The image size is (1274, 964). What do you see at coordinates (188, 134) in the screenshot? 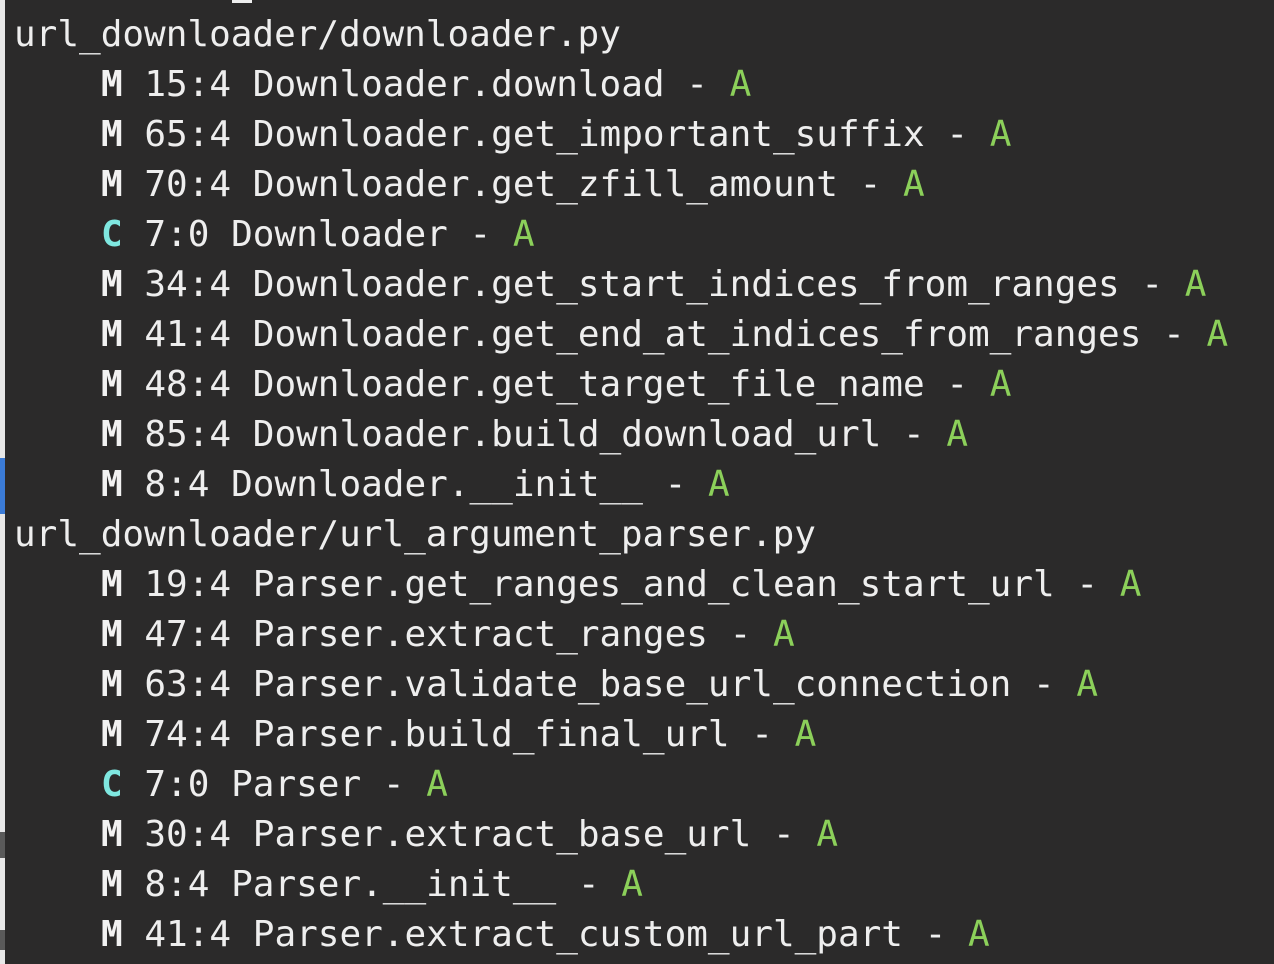
I see `line-location: 65:4` at bounding box center [188, 134].